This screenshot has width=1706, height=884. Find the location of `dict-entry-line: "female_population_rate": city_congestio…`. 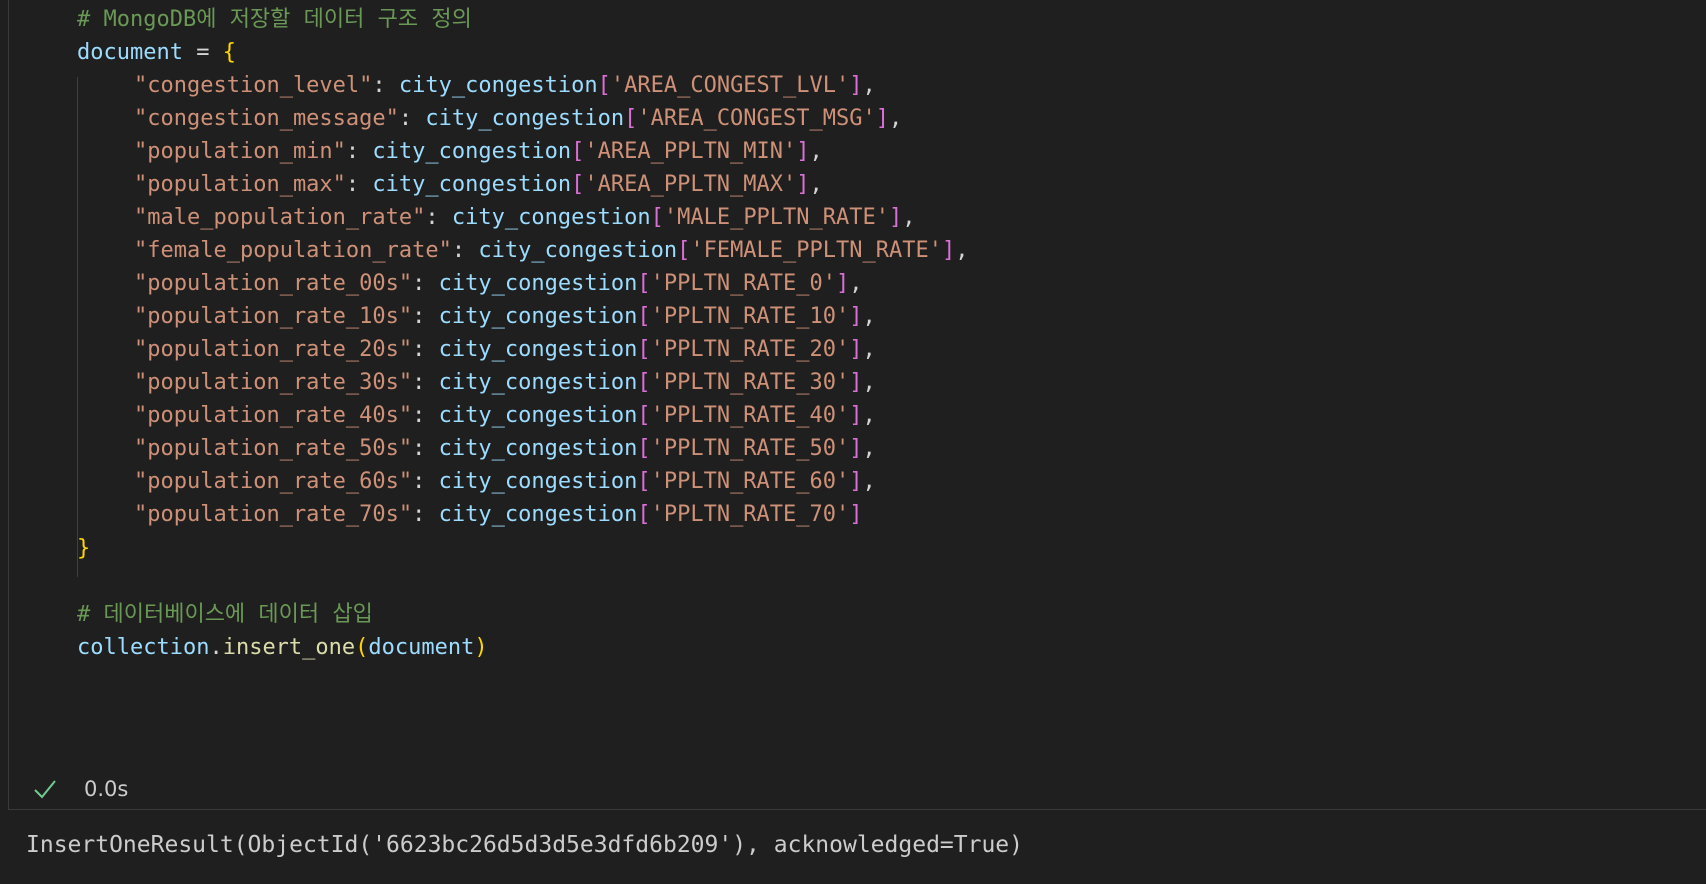

dict-entry-line: "female_population_rate": city_congestio… is located at coordinates (551, 250).